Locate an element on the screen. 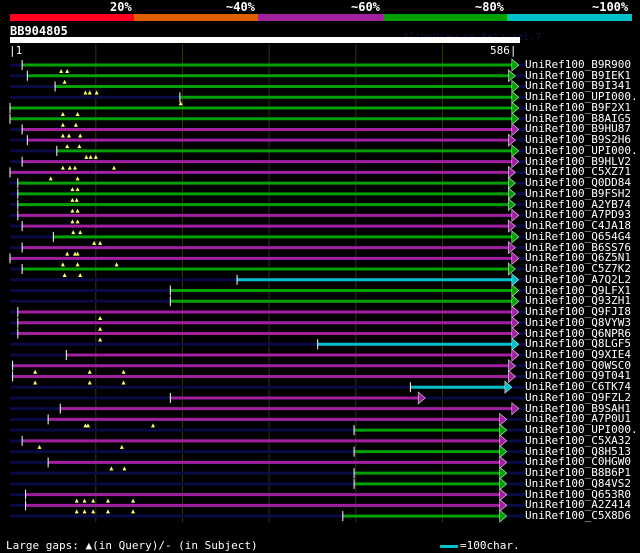  hit-label: UniRef100_C5X8D6 is located at coordinates (578, 515).